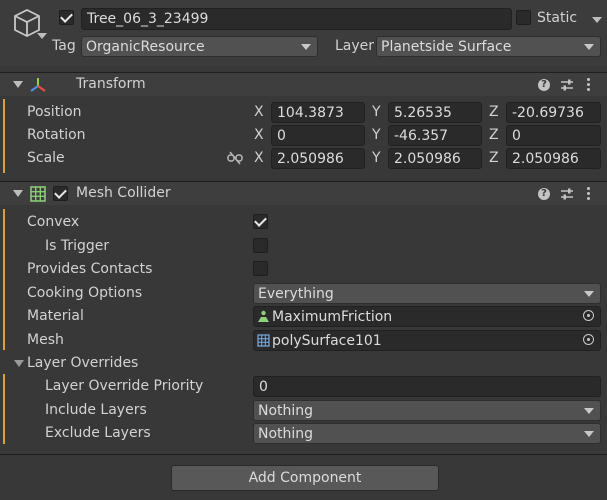  What do you see at coordinates (64, 46) in the screenshot?
I see `tag-label: Tag` at bounding box center [64, 46].